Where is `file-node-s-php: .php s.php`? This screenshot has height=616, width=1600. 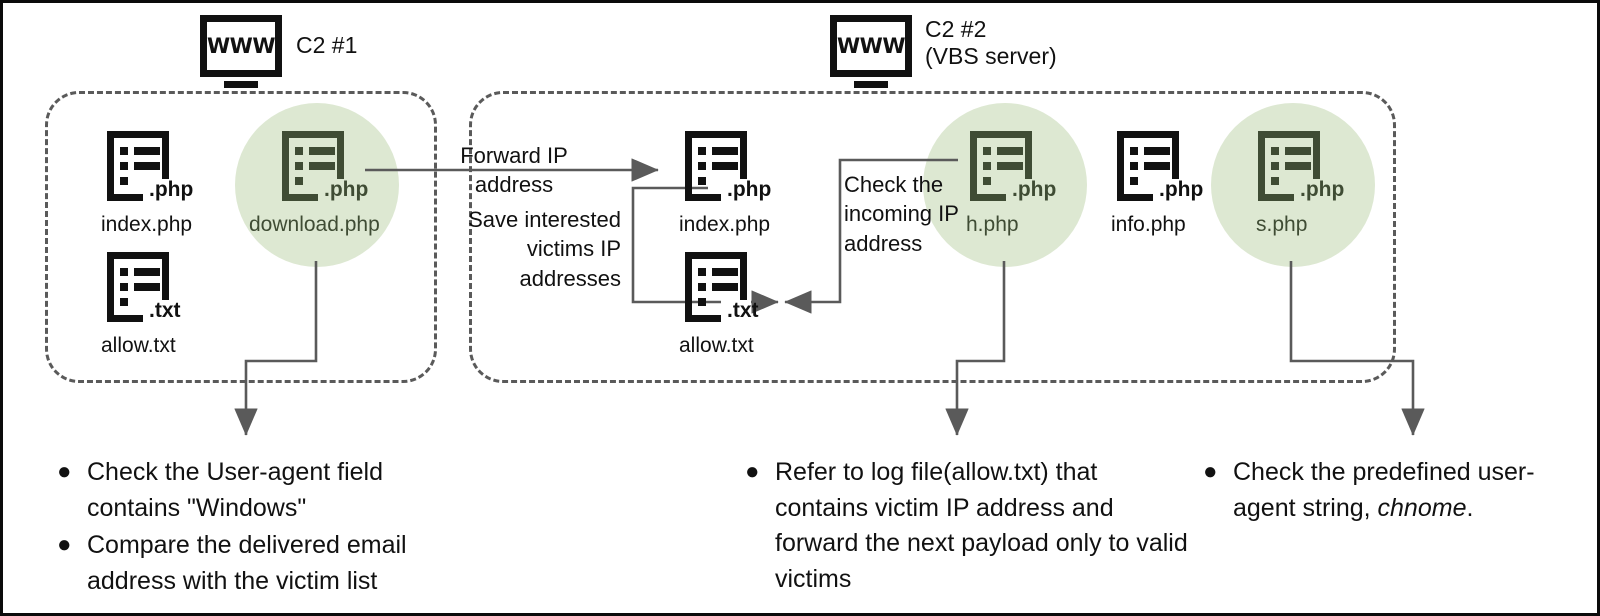
file-node-s-php: .php s.php is located at coordinates (1327, 183).